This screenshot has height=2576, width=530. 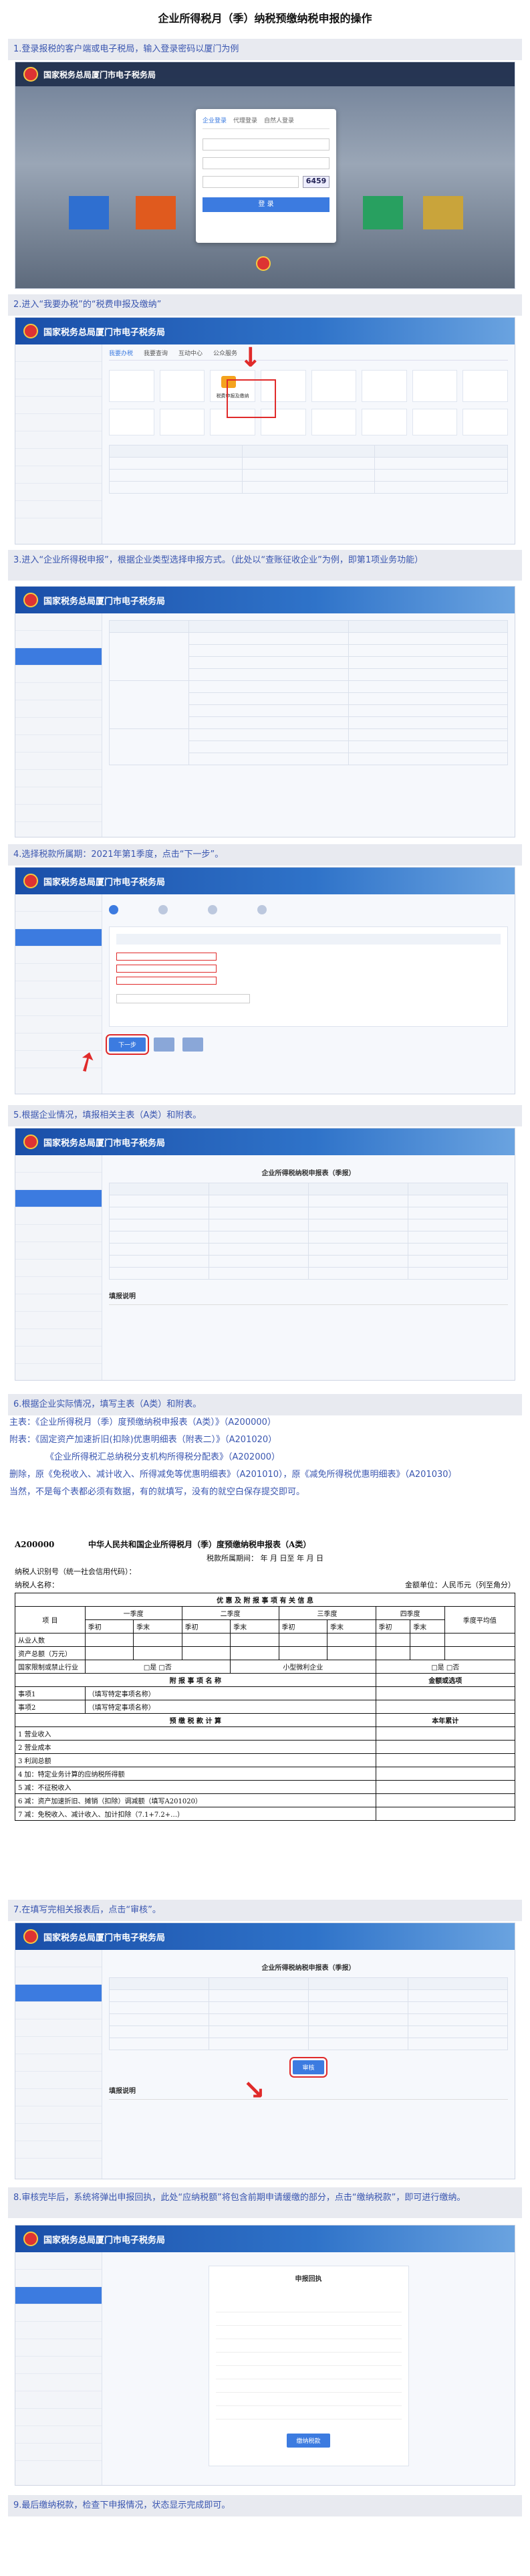 What do you see at coordinates (190, 353) in the screenshot?
I see `tab-interact: 互动中心` at bounding box center [190, 353].